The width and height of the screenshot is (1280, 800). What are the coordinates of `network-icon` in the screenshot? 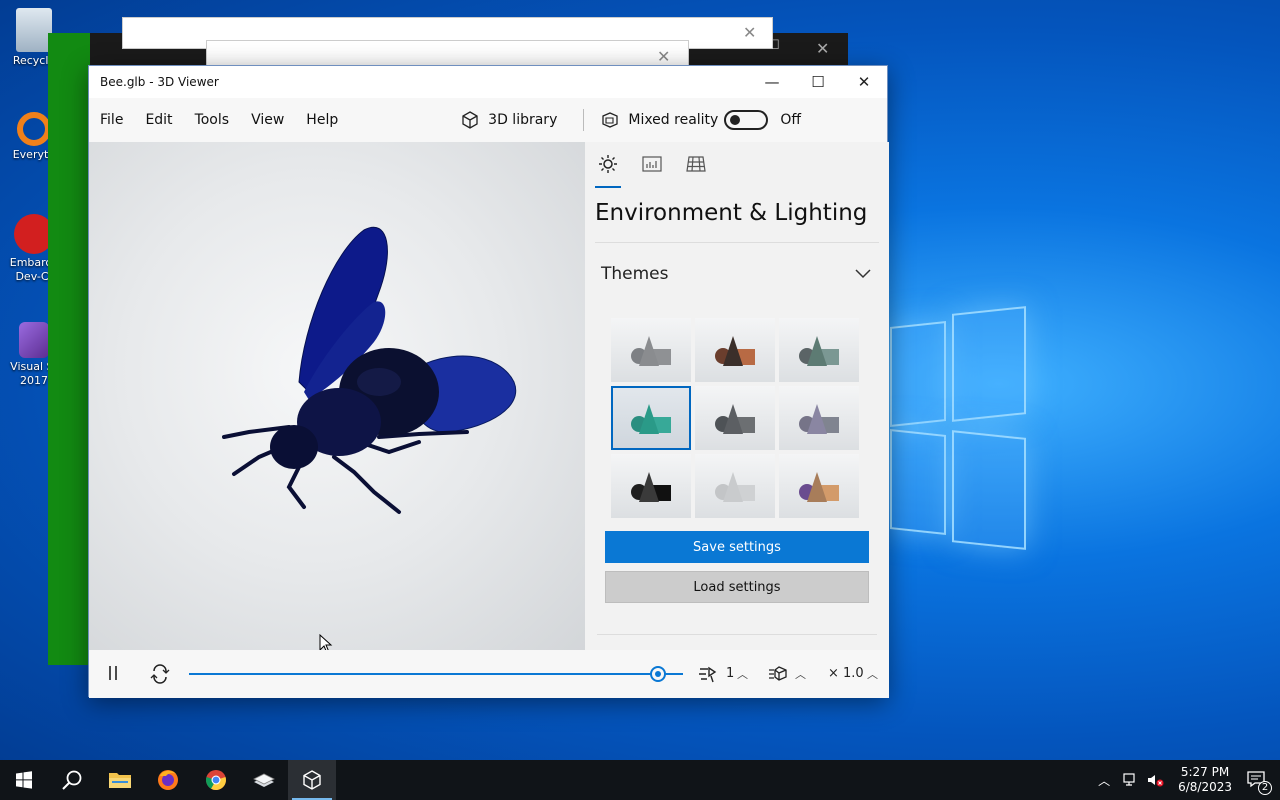 It's located at (1131, 780).